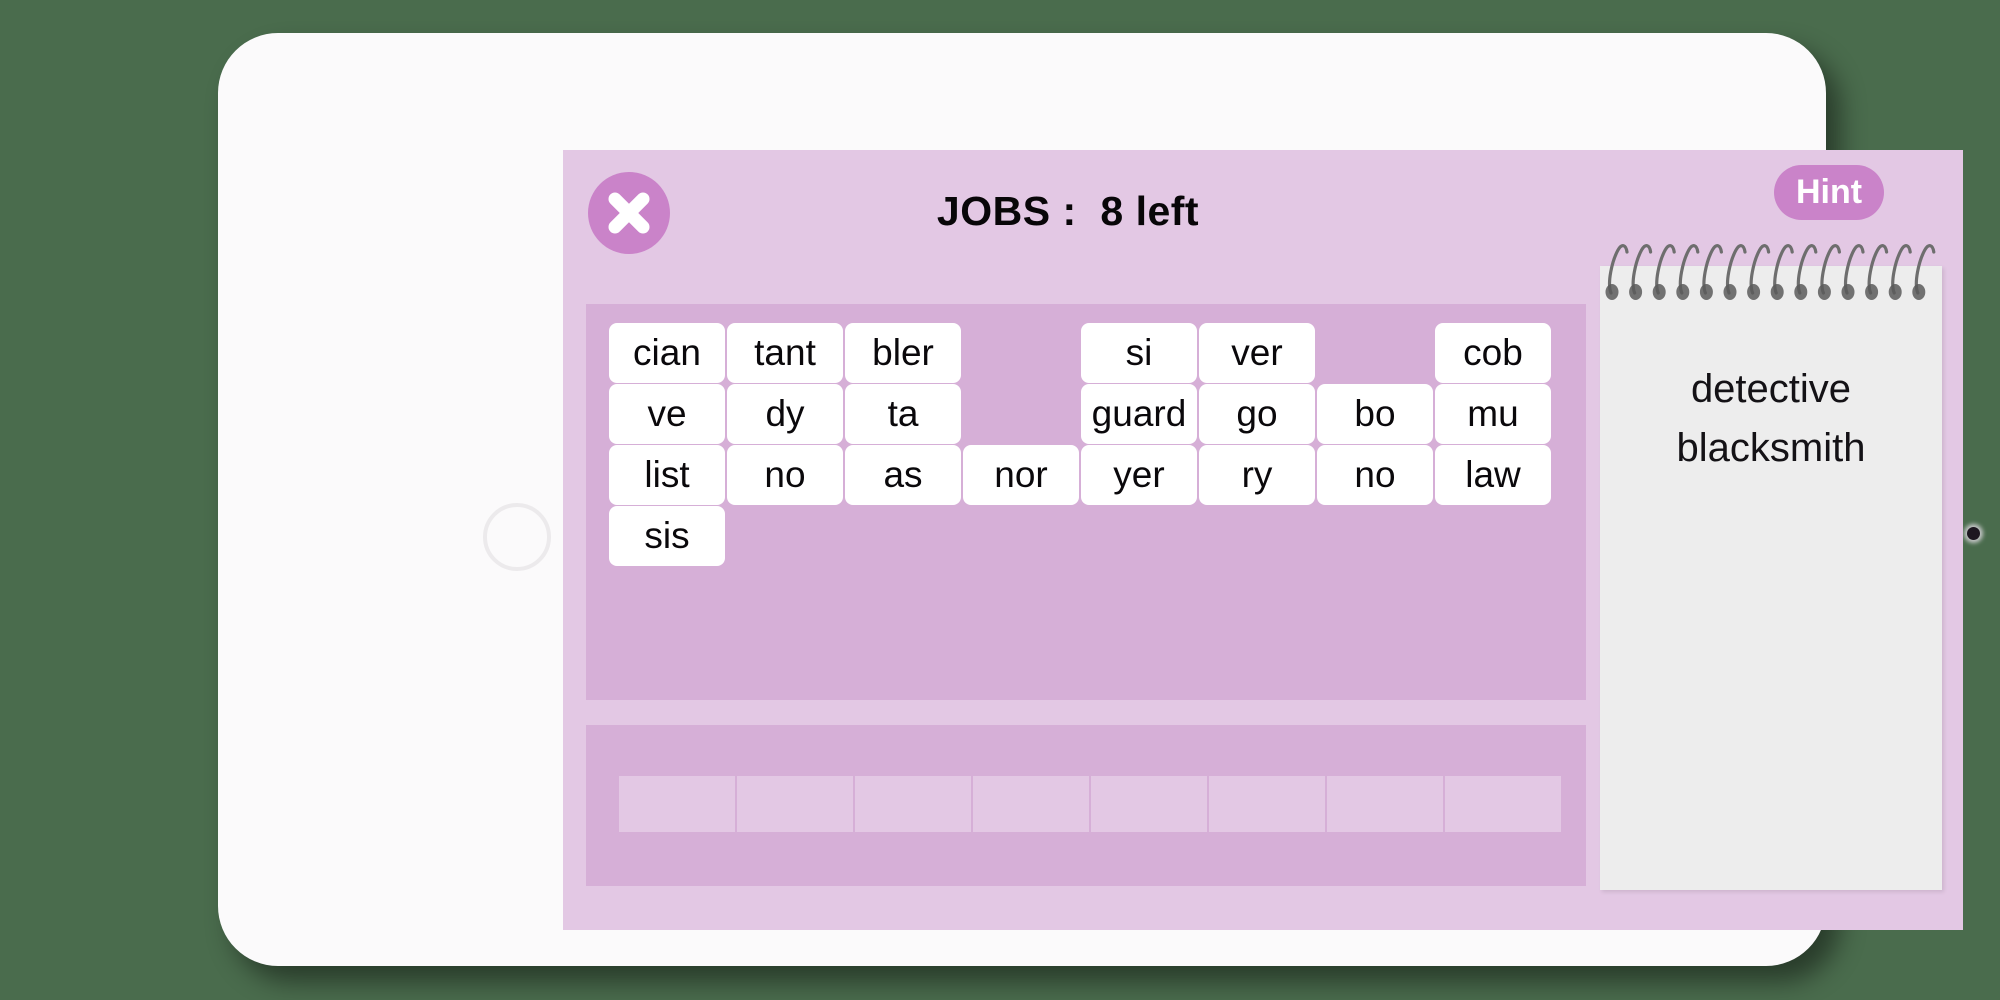  Describe the element at coordinates (903, 475) in the screenshot. I see `word-tile: as` at that location.